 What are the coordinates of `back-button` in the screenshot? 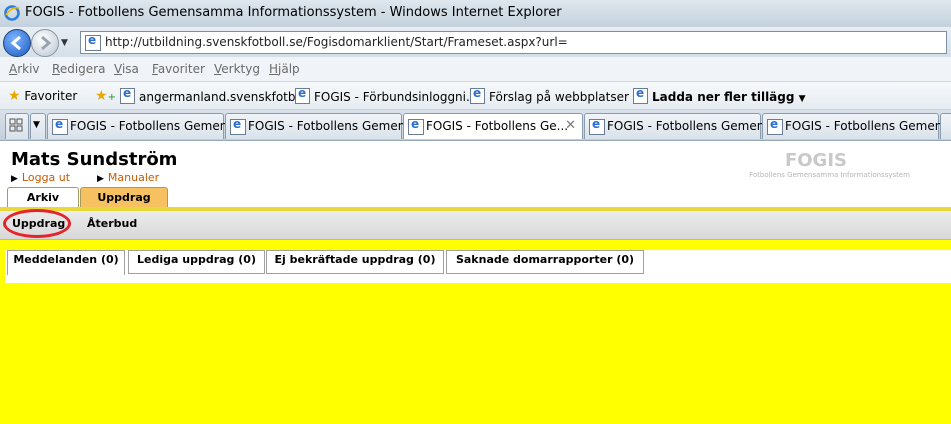 It's located at (17, 43).